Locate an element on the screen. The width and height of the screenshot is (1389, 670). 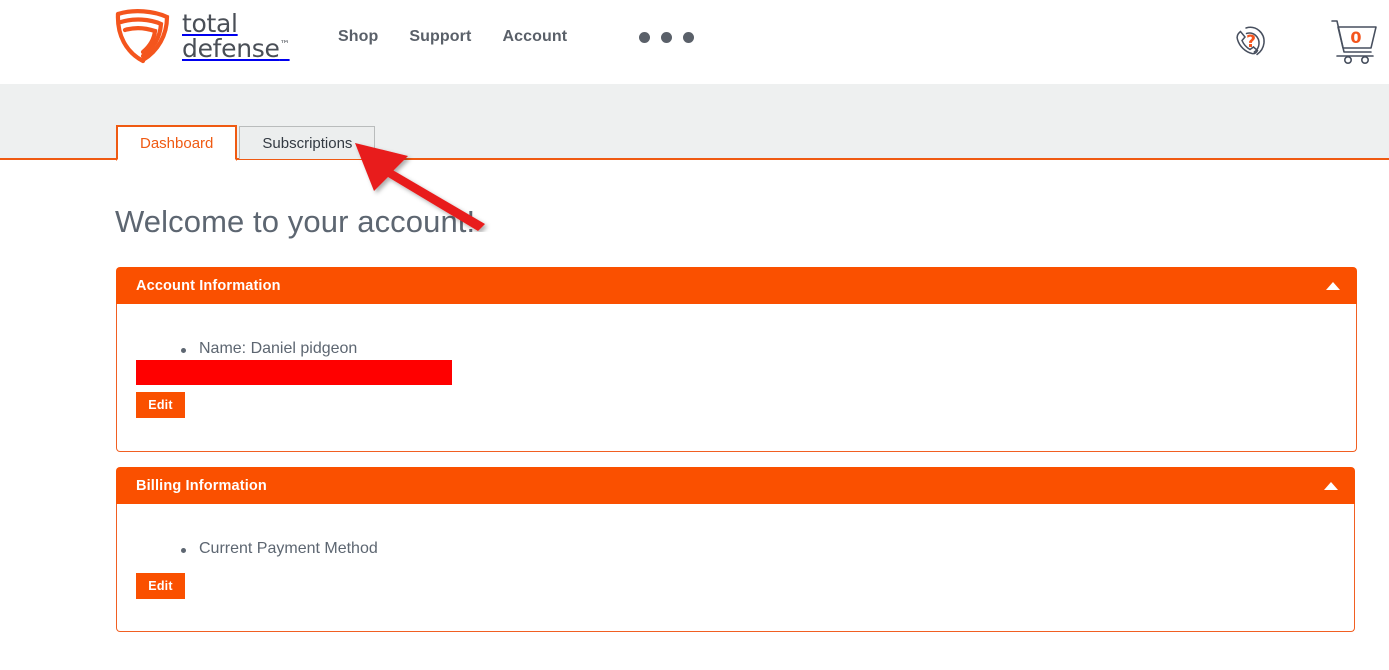
logo-wordmark: total defense™ is located at coordinates (236, 36).